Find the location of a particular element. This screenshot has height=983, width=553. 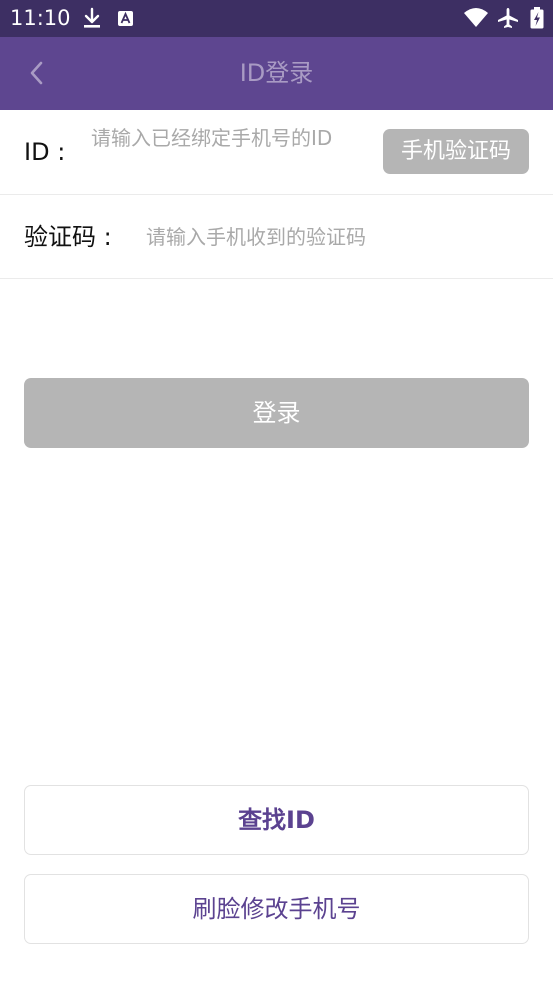

status-time: 11:10 is located at coordinates (40, 18).